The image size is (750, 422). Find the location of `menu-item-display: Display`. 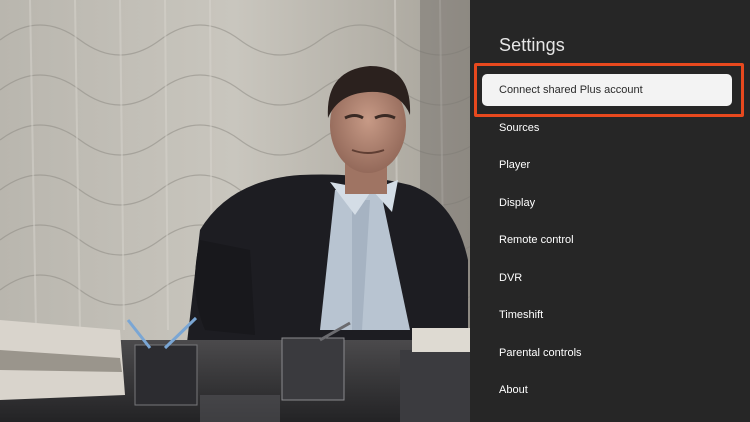

menu-item-display: Display is located at coordinates (517, 203).